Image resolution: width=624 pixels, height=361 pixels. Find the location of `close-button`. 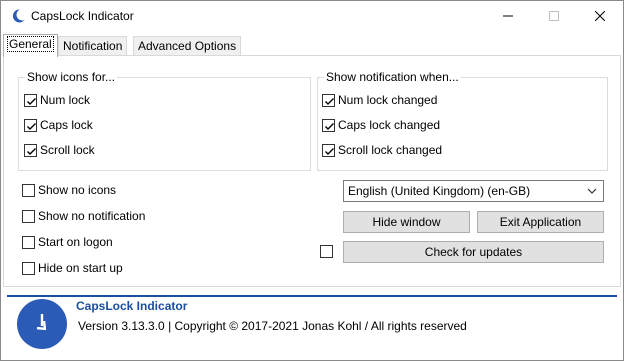

close-button is located at coordinates (600, 16).